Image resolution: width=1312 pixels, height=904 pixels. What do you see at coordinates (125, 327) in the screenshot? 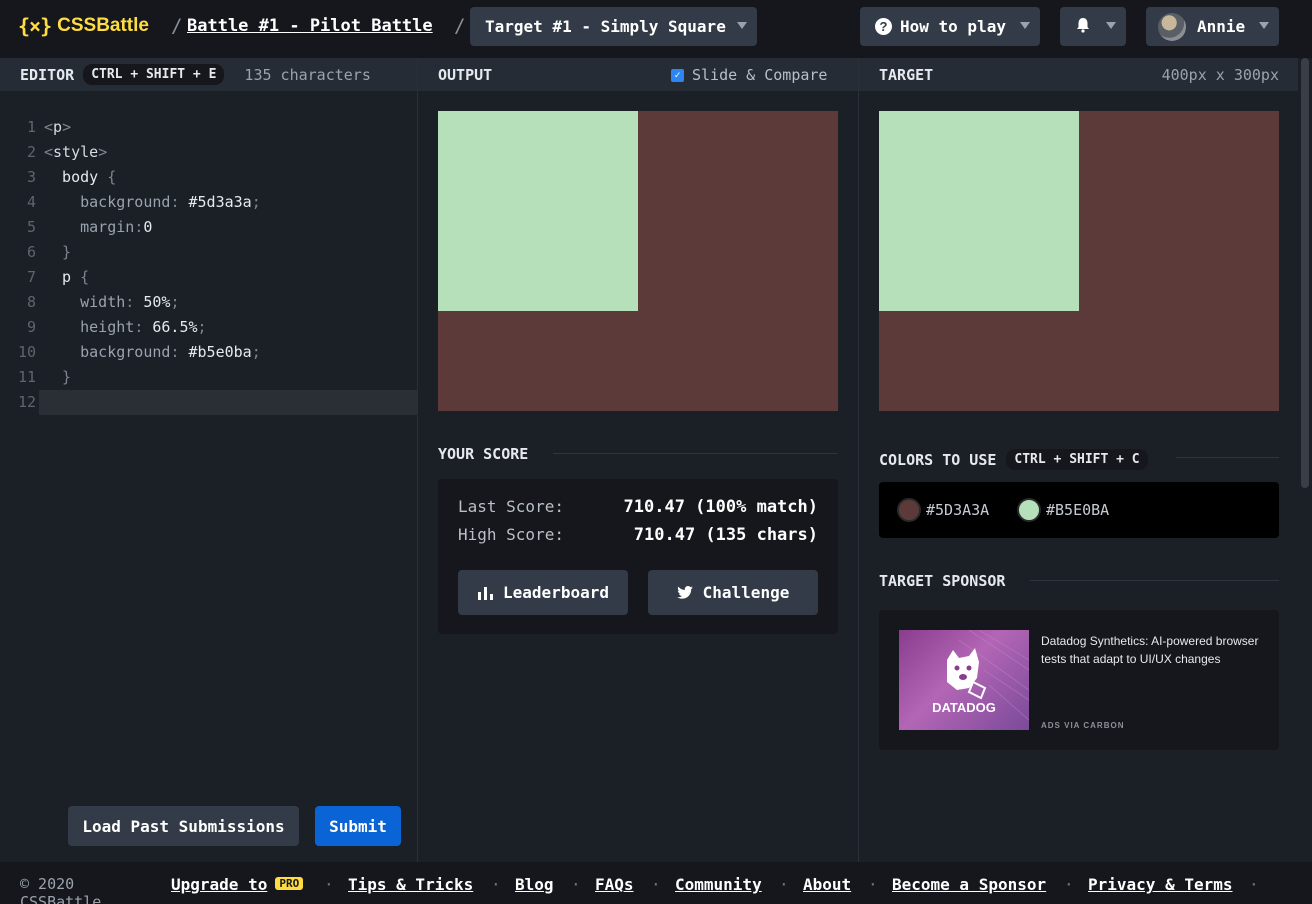
I see `code-text: height: 66.5%;` at bounding box center [125, 327].